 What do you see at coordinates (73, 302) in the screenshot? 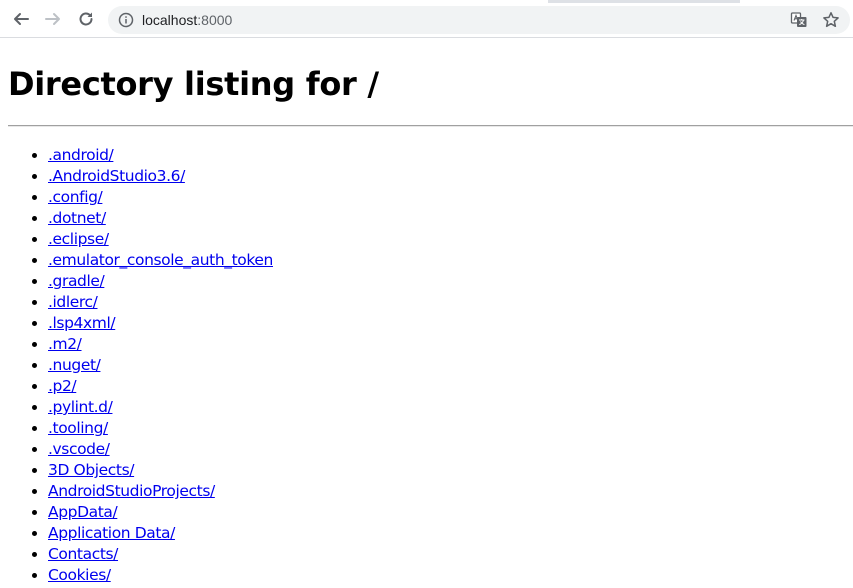
I see `file-link: .idlerc/` at bounding box center [73, 302].